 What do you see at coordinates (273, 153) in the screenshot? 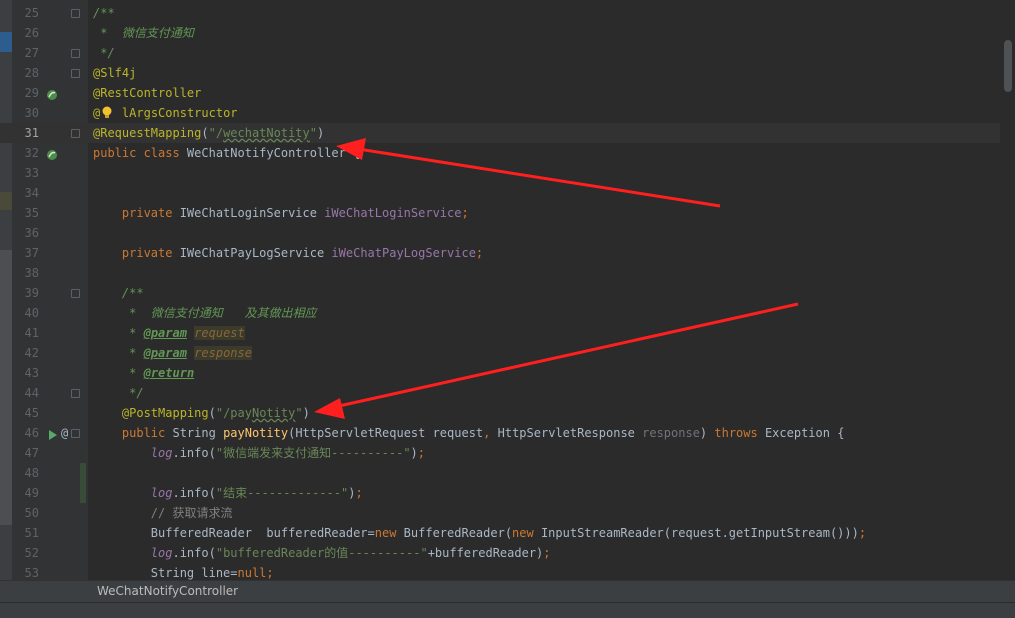
I see `code-token: WeChatNotifyController {` at bounding box center [273, 153].